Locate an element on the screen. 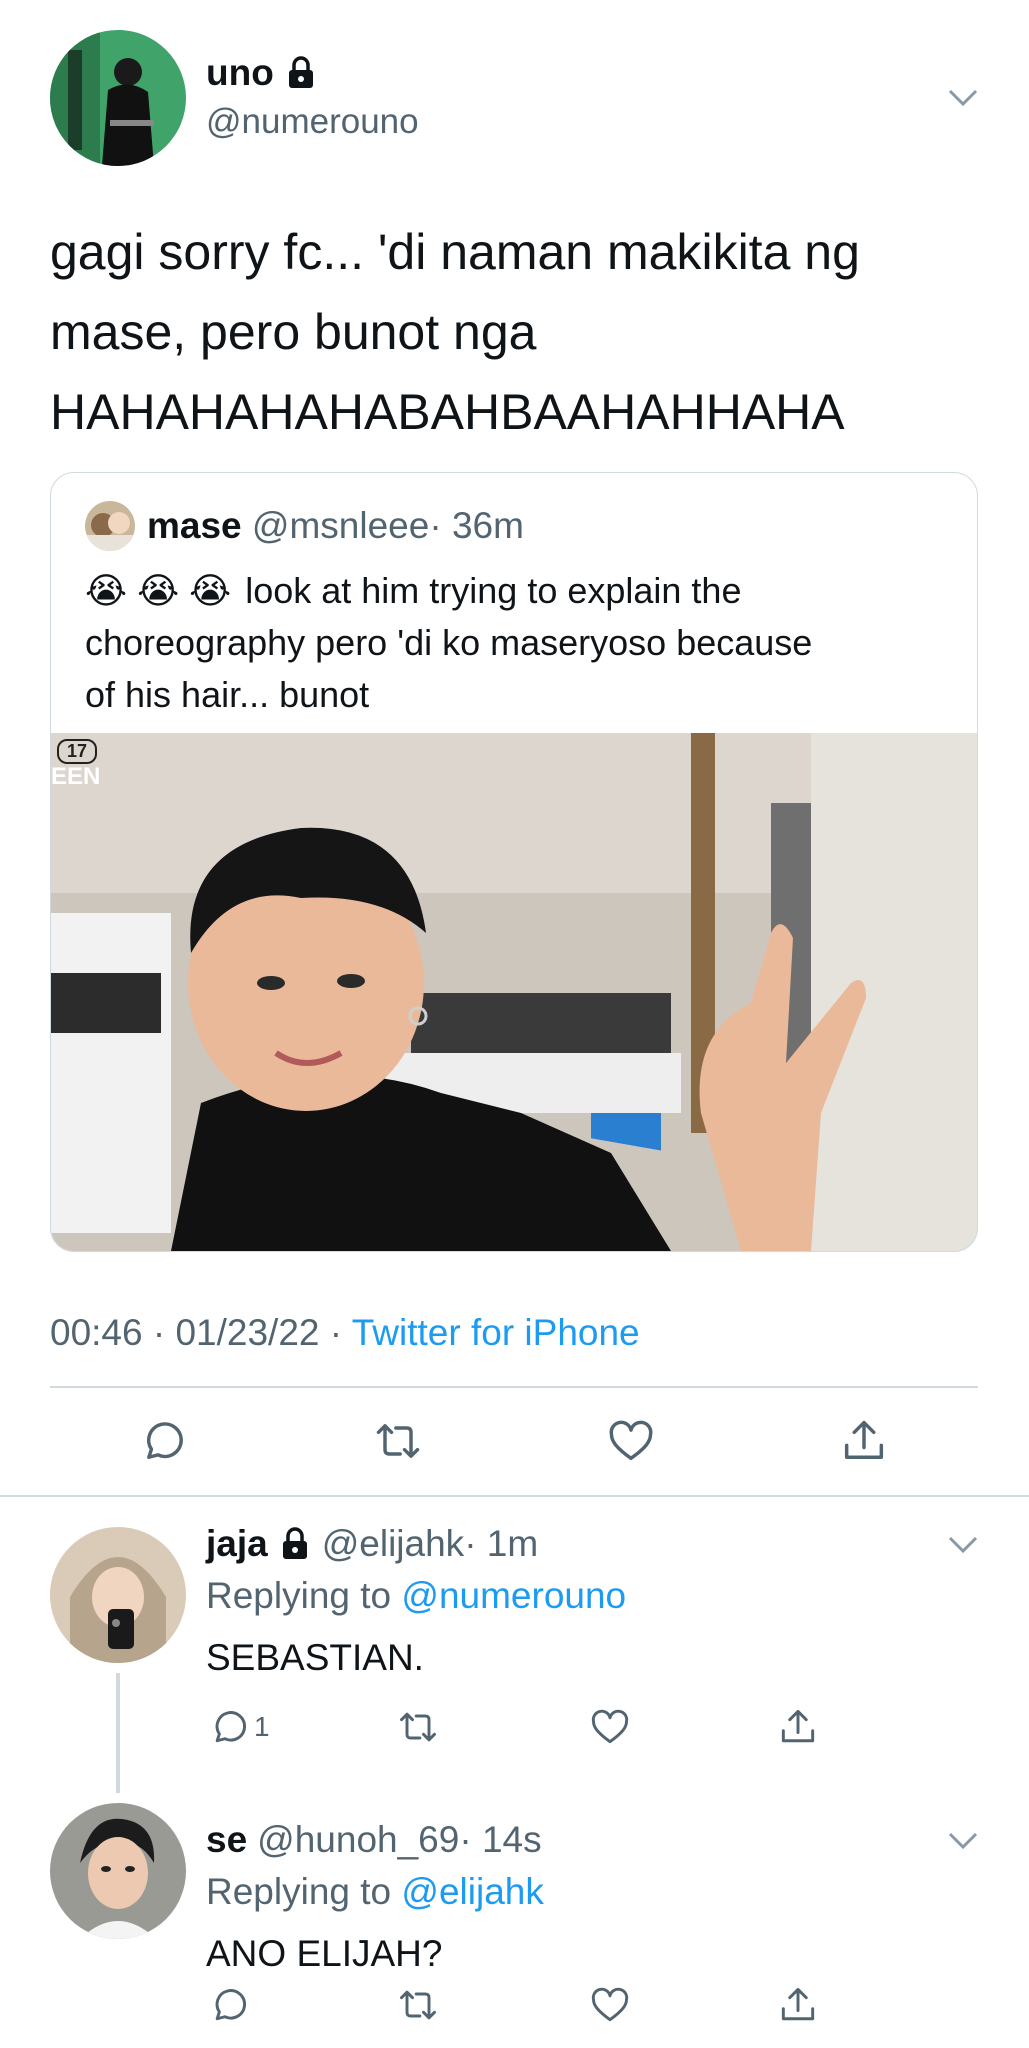 This screenshot has height=2048, width=1029. quoted-author-handle: @msnleee is located at coordinates (340, 525).